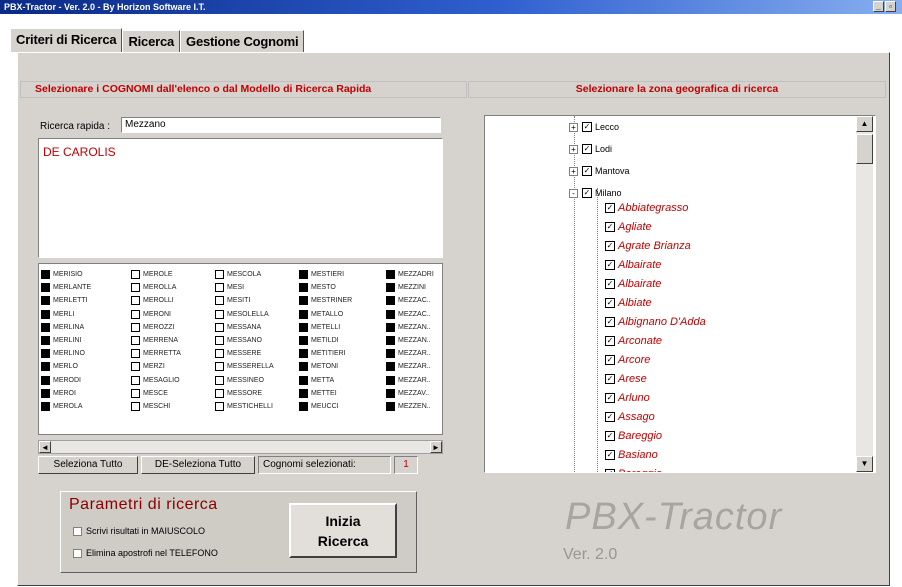  I want to click on scroll-left-icon: ◄, so click(45, 447).